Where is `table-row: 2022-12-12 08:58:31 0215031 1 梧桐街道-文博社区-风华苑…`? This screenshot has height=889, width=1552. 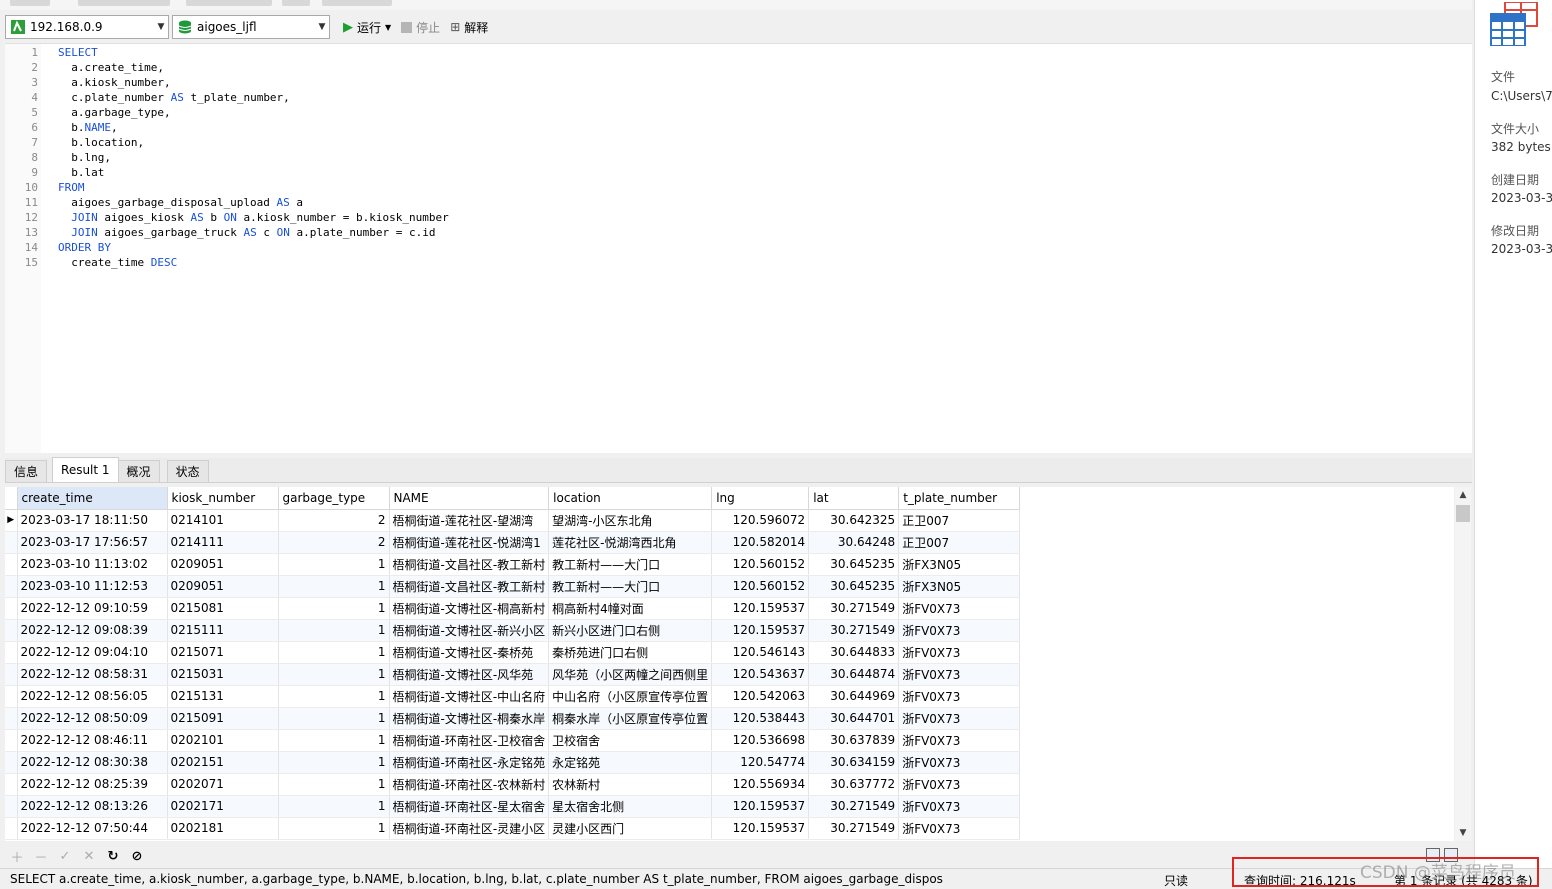
table-row: 2022-12-12 08:58:31 0215031 1 梧桐街道-文博社区-风华苑… is located at coordinates (513, 674).